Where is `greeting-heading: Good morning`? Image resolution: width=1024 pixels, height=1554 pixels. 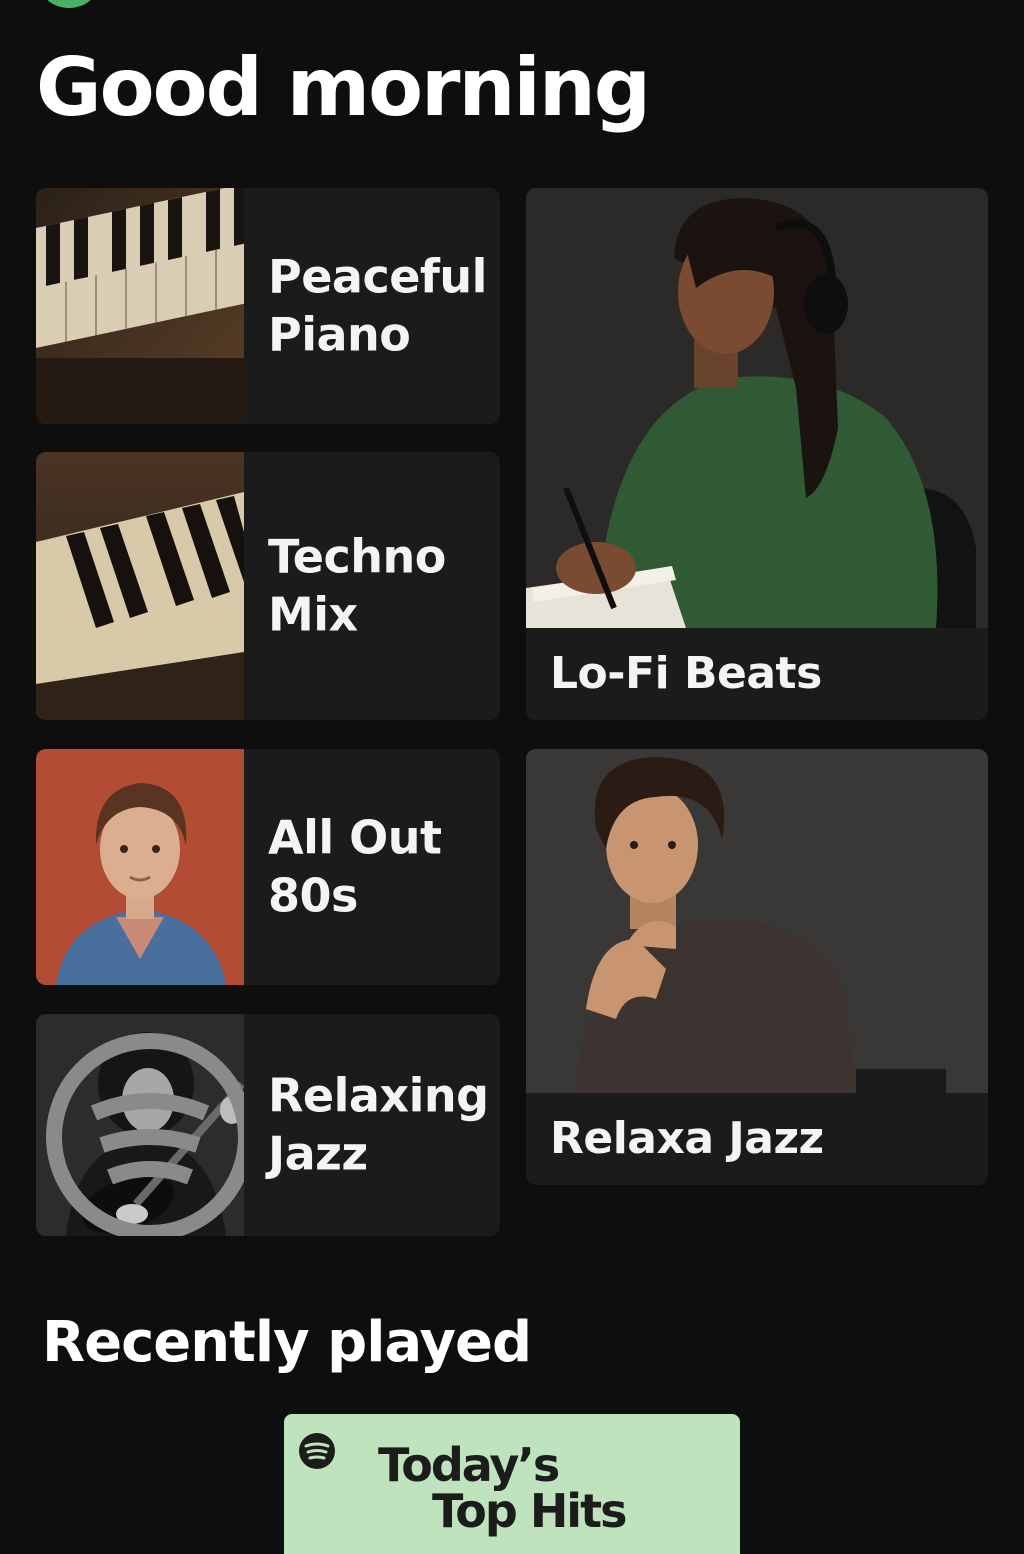 greeting-heading: Good morning is located at coordinates (343, 87).